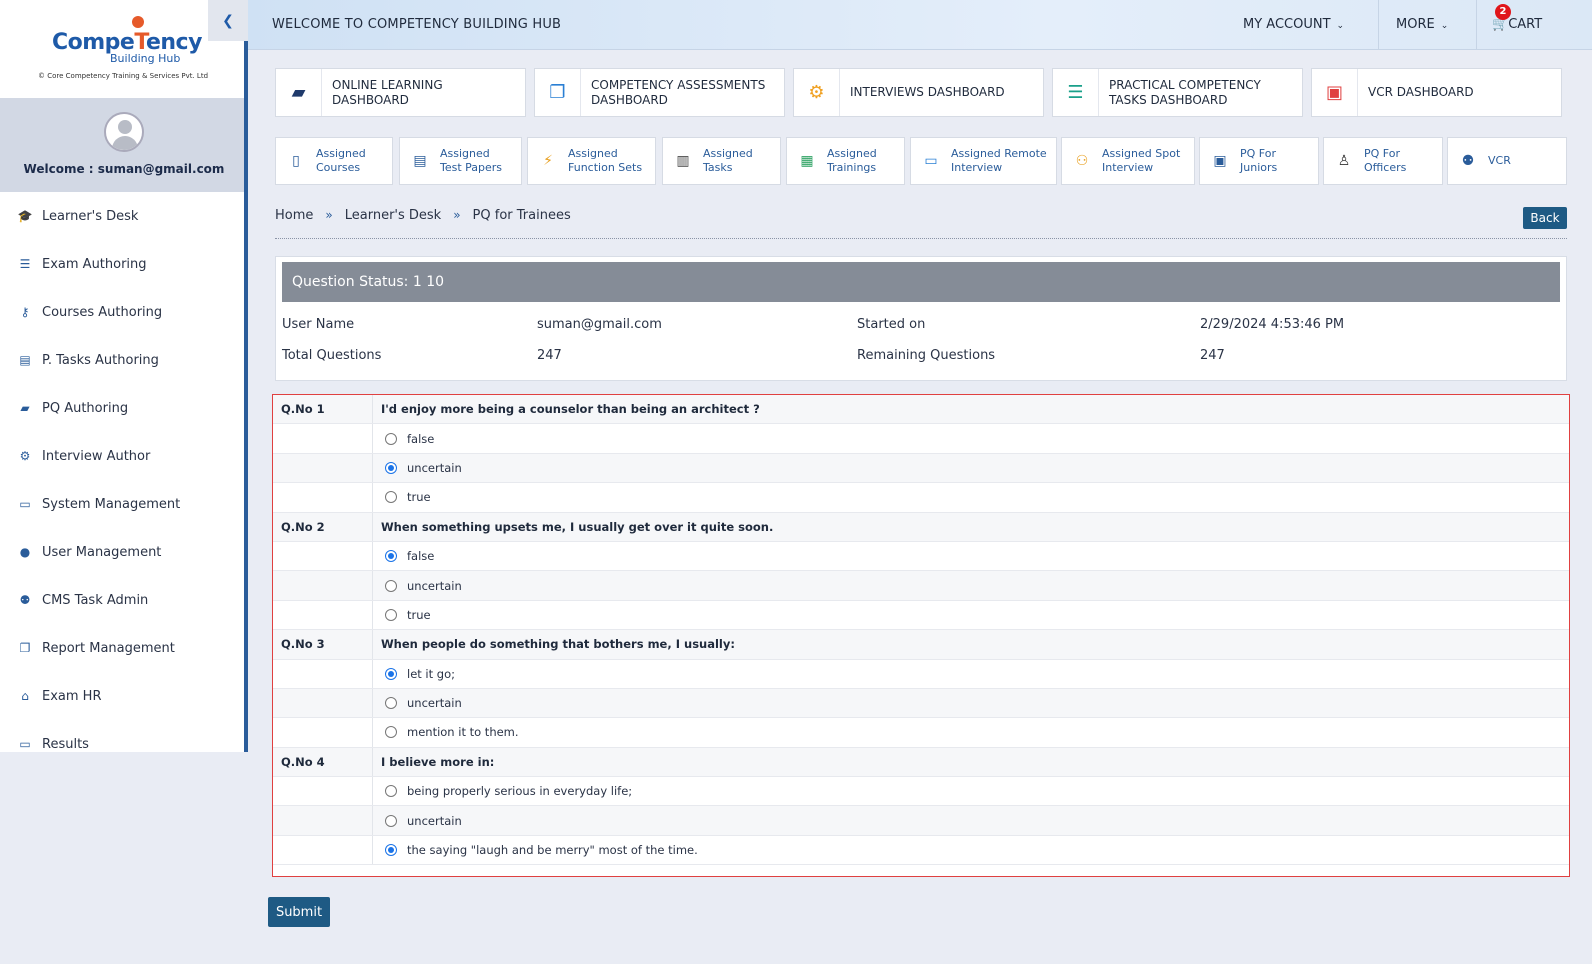 Image resolution: width=1592 pixels, height=964 pixels. Describe the element at coordinates (460, 161) in the screenshot. I see `assigned-card-2: ▤ Assigned Test Papers` at that location.